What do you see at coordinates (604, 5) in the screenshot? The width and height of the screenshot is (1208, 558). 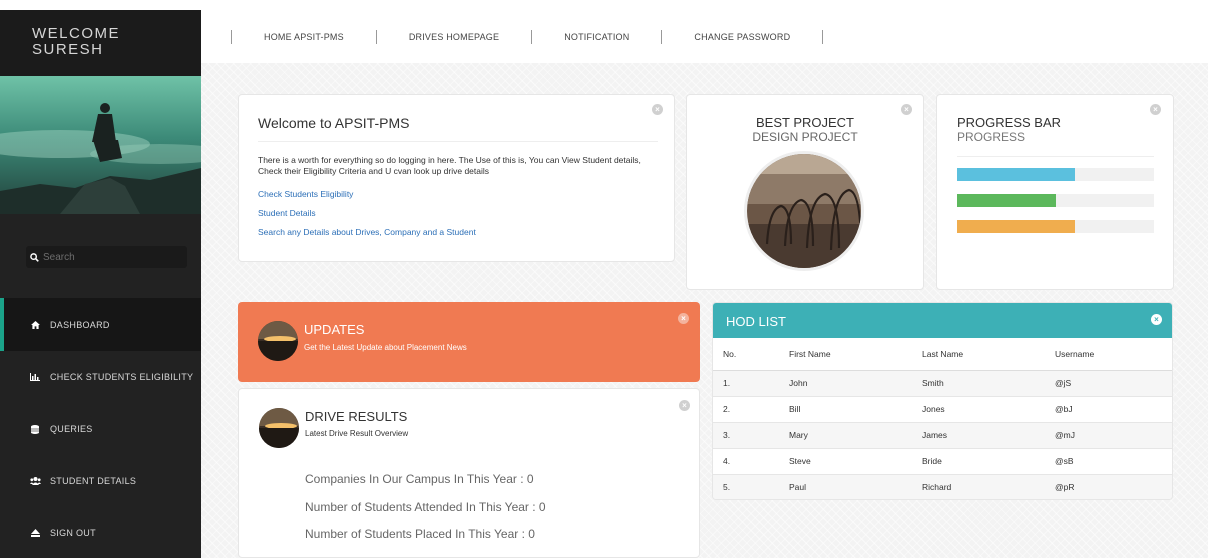 I see `top-strip` at bounding box center [604, 5].